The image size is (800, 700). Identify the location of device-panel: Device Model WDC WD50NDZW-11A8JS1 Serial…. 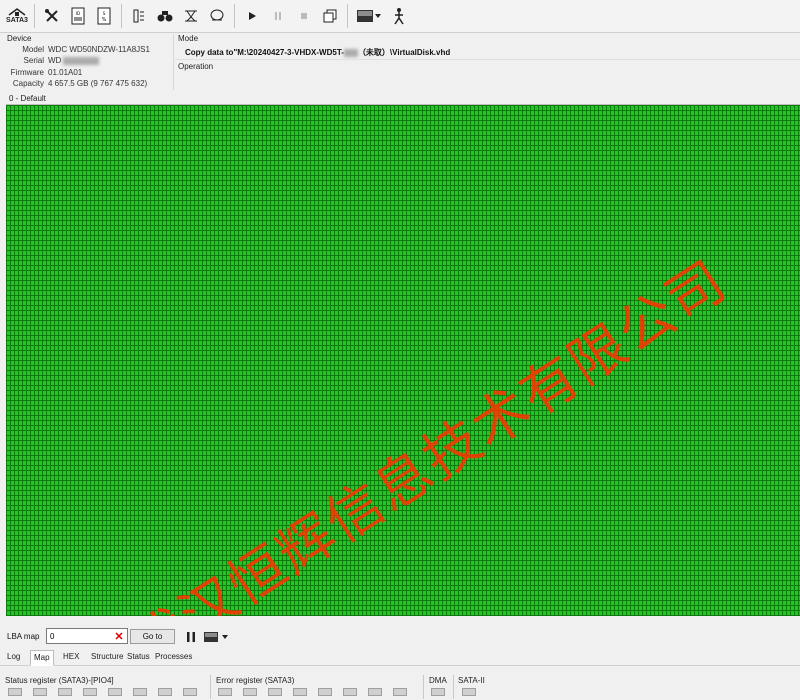
(87, 62).